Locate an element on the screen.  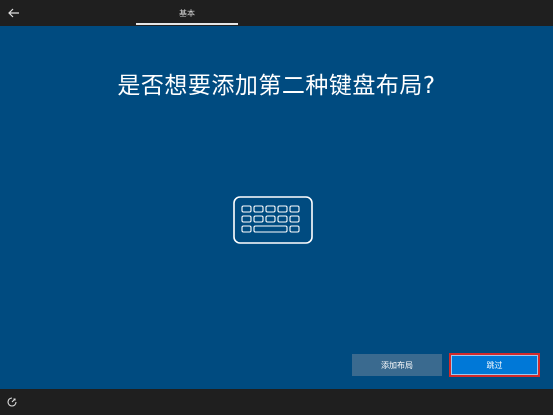
skip-button-label: 跳过 is located at coordinates (494, 365).